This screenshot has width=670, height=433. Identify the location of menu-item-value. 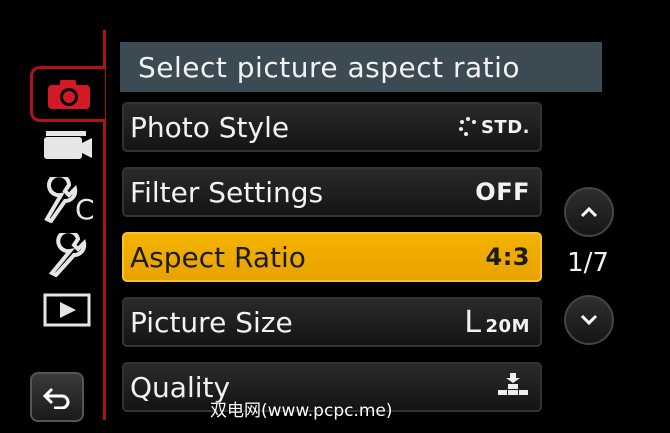
(513, 387).